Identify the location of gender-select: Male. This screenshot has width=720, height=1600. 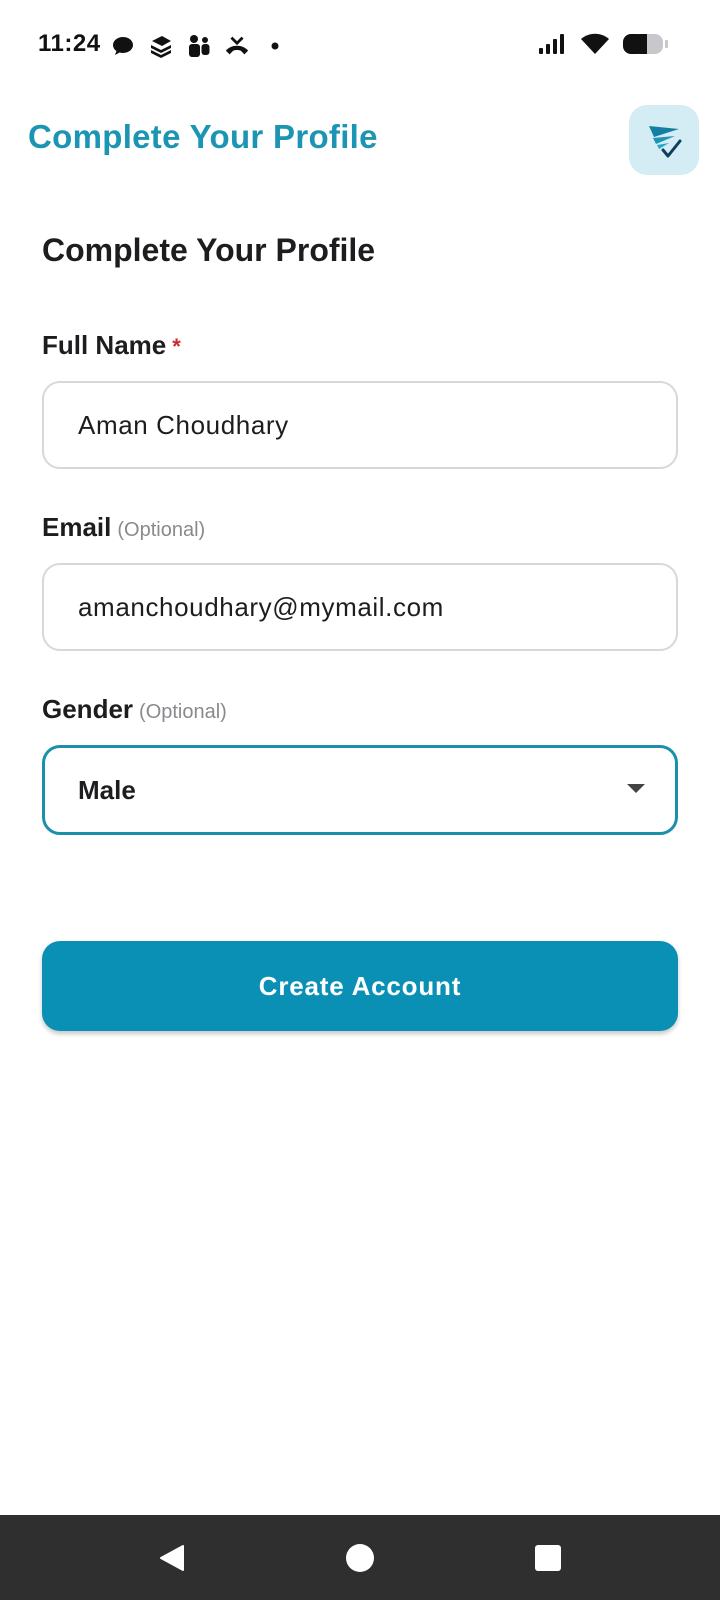
(360, 790).